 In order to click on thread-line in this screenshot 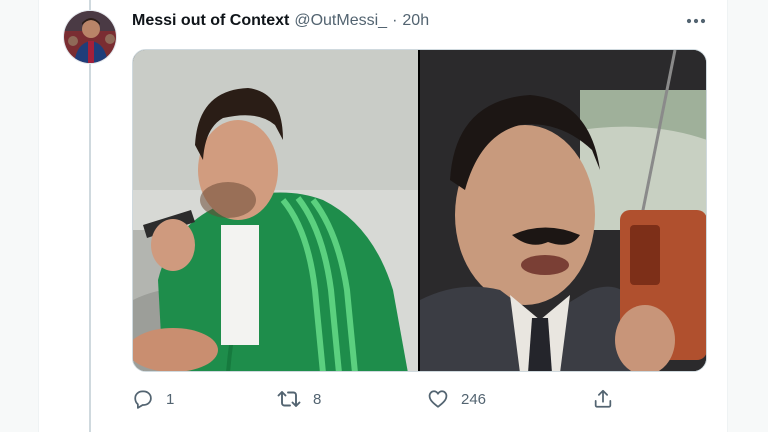, I will do `click(90, 216)`.